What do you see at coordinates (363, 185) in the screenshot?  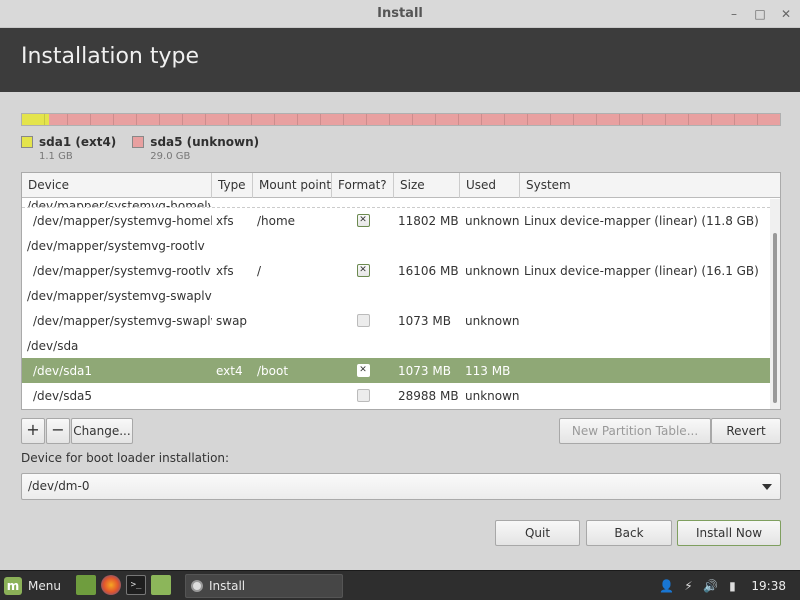 I see `col-format: Format?` at bounding box center [363, 185].